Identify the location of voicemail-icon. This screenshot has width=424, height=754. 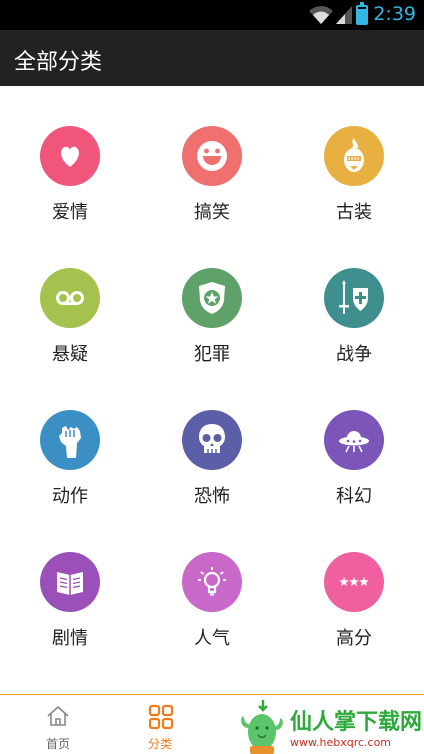
(70, 298).